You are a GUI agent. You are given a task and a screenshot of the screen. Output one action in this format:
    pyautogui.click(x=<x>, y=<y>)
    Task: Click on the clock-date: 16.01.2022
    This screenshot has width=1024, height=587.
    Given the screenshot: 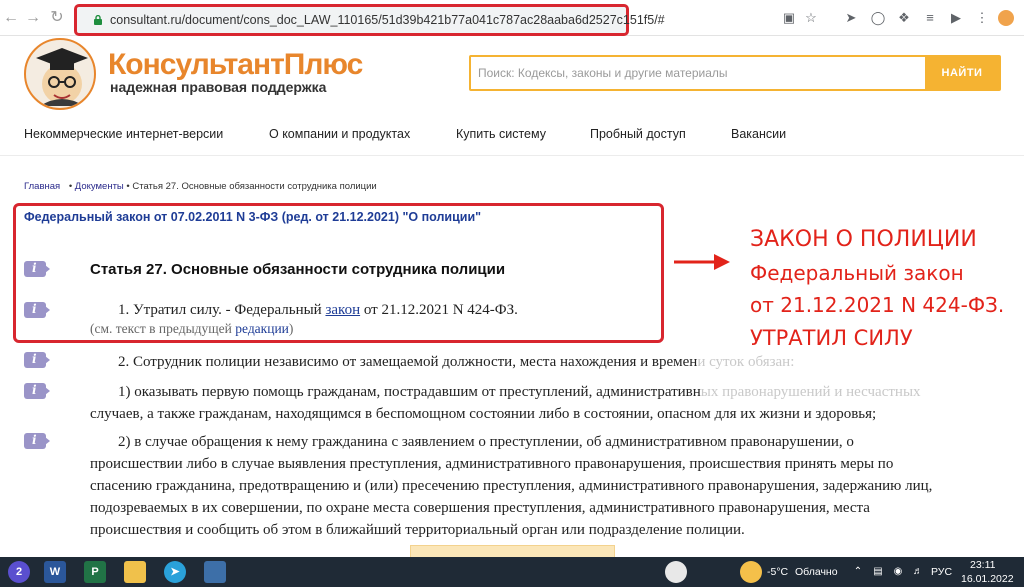 What is the action you would take?
    pyautogui.click(x=987, y=579)
    